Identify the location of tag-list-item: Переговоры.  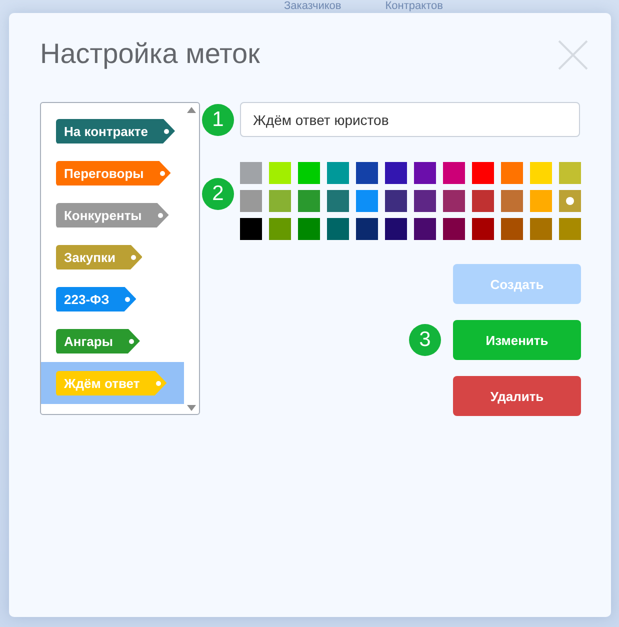
(112, 173).